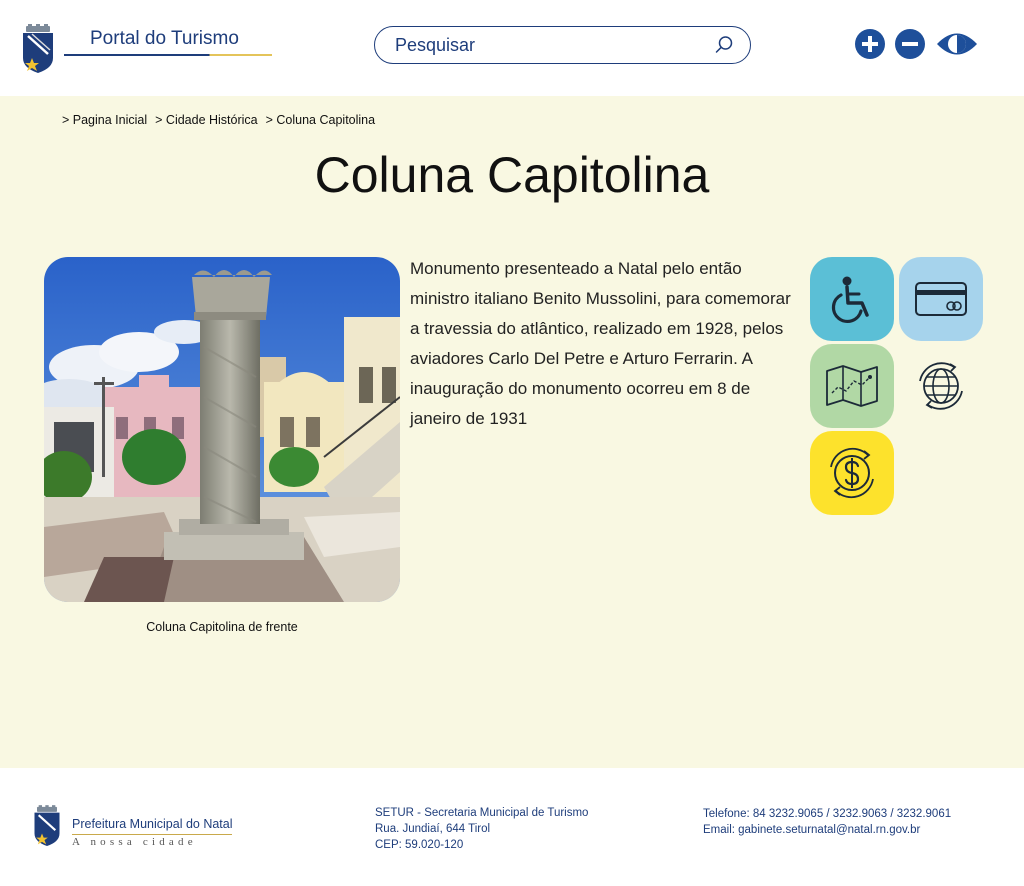 This screenshot has height=886, width=1024. What do you see at coordinates (134, 842) in the screenshot?
I see `city-slogan: A nossa cidade` at bounding box center [134, 842].